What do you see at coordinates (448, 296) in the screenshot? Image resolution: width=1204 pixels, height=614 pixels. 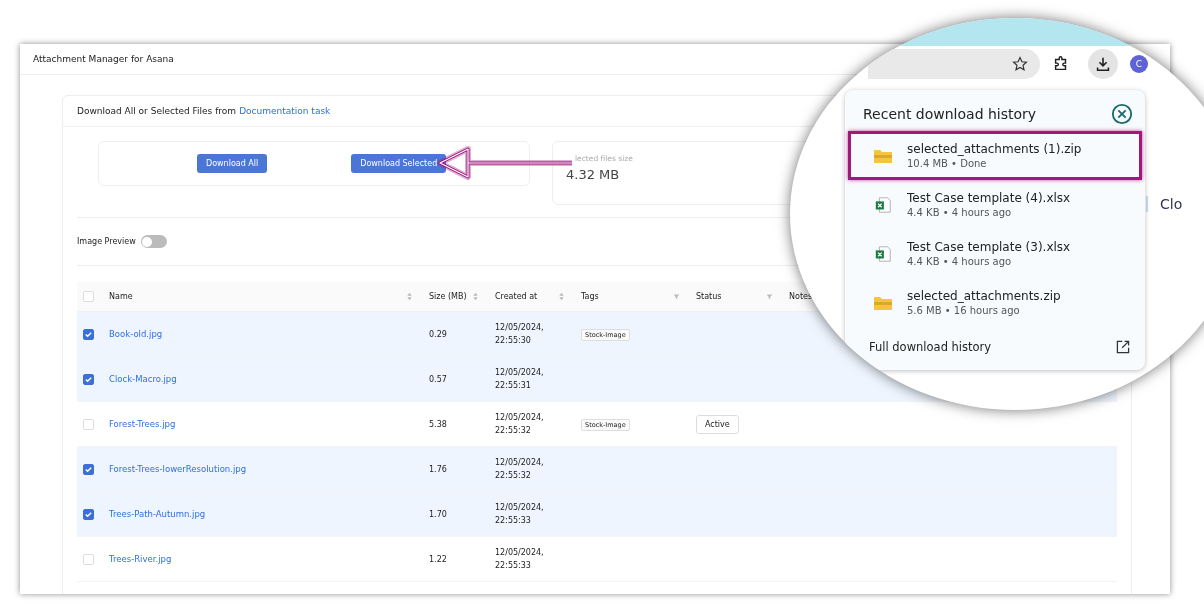 I see `column-header: Size (MB)` at bounding box center [448, 296].